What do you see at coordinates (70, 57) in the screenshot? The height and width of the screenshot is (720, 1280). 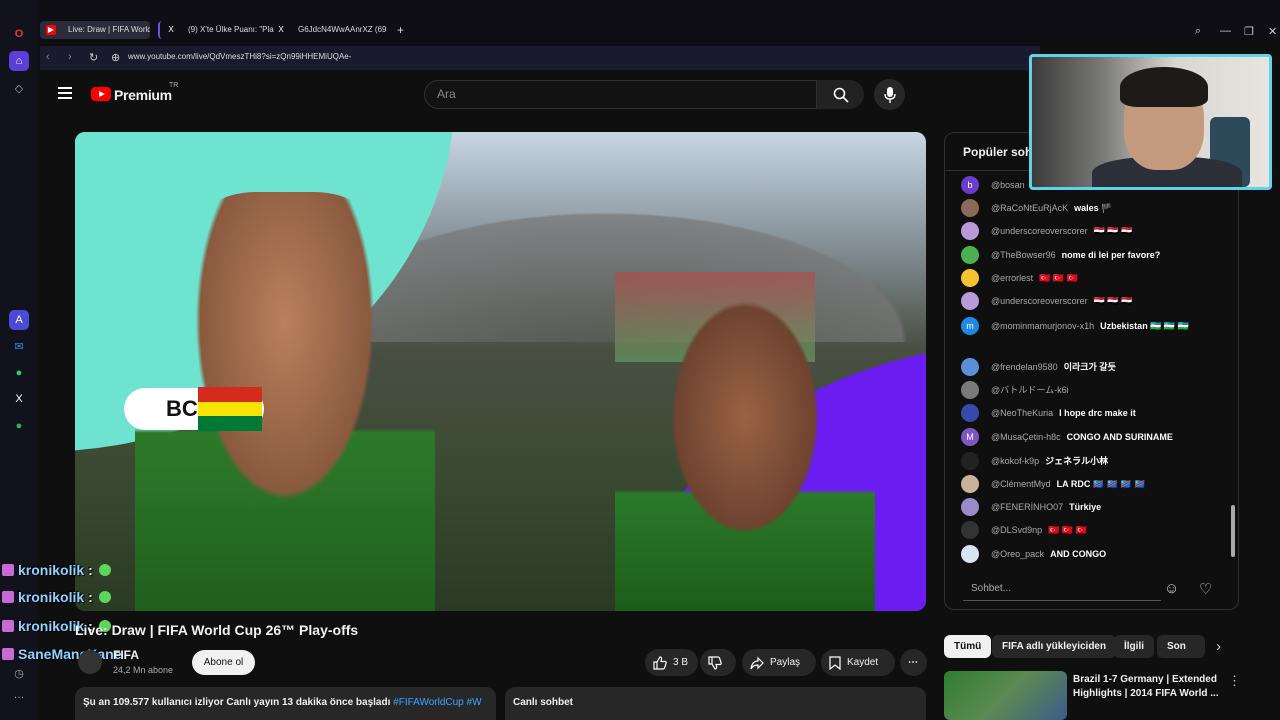 I see `forward-icon: ›` at bounding box center [70, 57].